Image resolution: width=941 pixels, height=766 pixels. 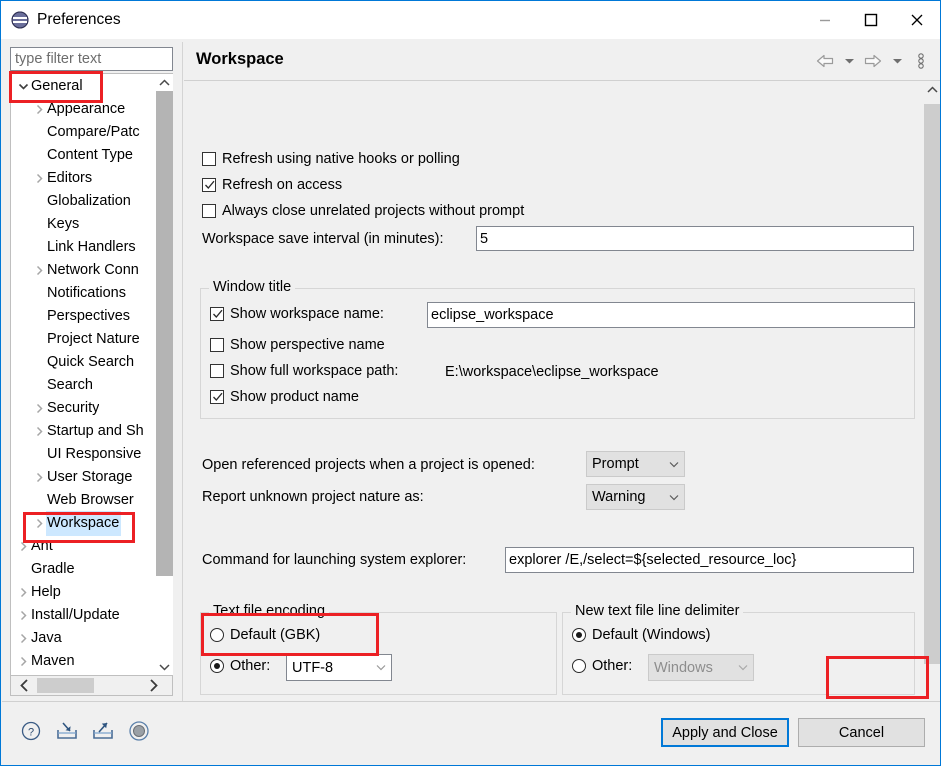 I want to click on checkbox-refresh-native-hooks: Refresh using native hooks or polling, so click(x=331, y=159).